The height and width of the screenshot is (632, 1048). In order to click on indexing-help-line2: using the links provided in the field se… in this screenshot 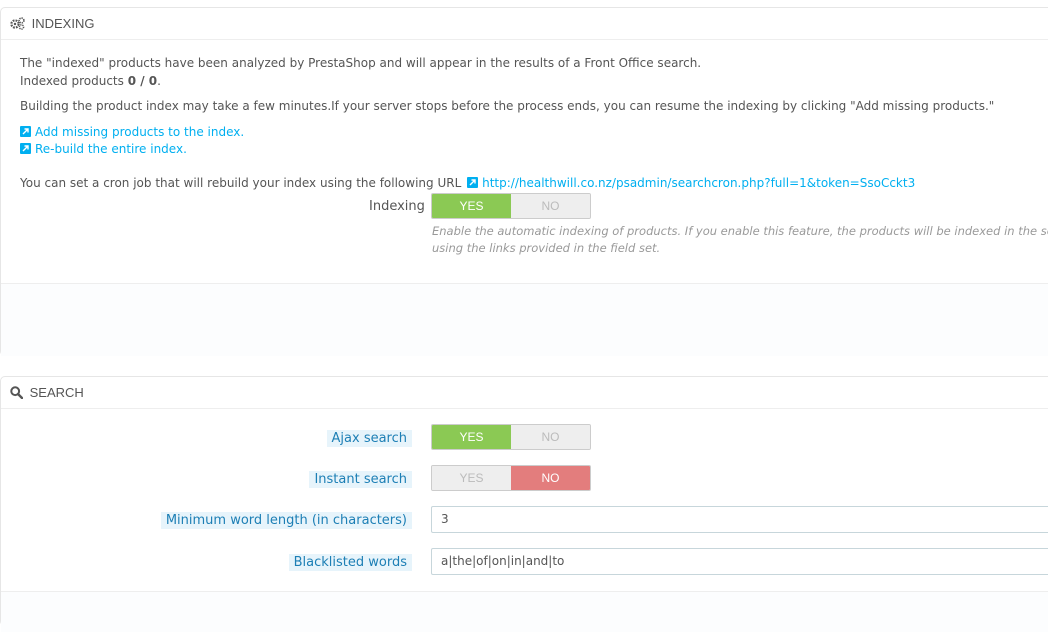, I will do `click(546, 248)`.